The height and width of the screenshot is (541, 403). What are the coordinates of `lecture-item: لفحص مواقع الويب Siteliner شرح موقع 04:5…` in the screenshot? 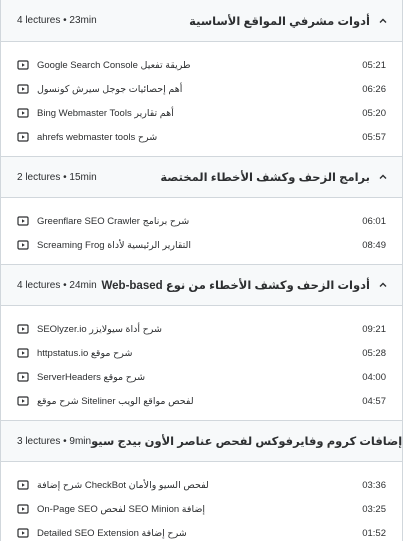 It's located at (201, 401).